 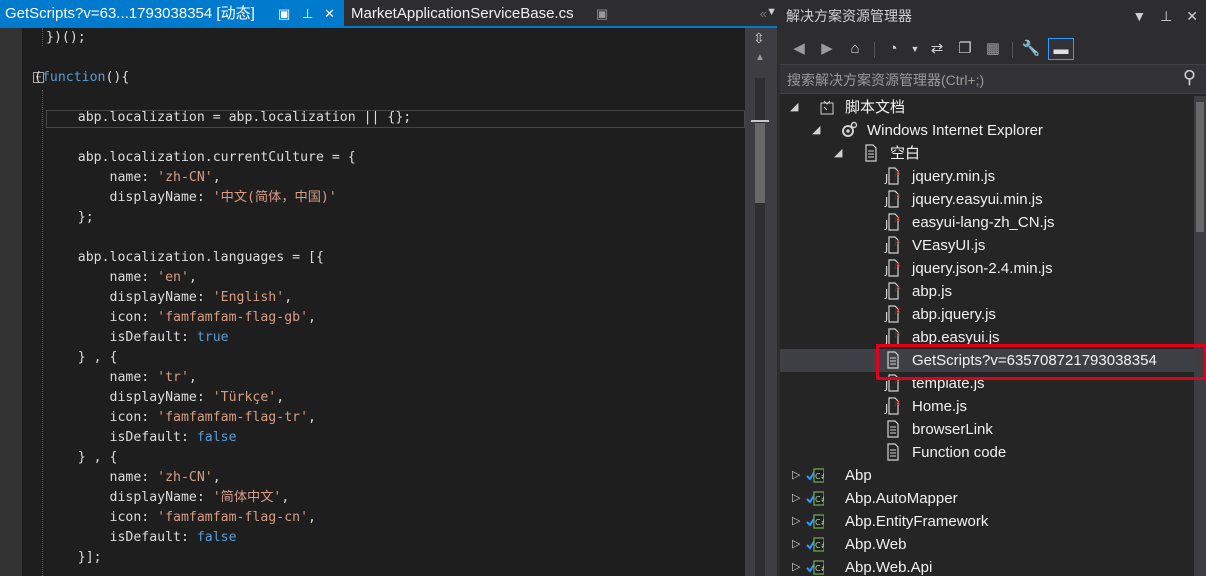 What do you see at coordinates (987, 544) in the screenshot?
I see `tree-item: ▷ C# Abp.Web` at bounding box center [987, 544].